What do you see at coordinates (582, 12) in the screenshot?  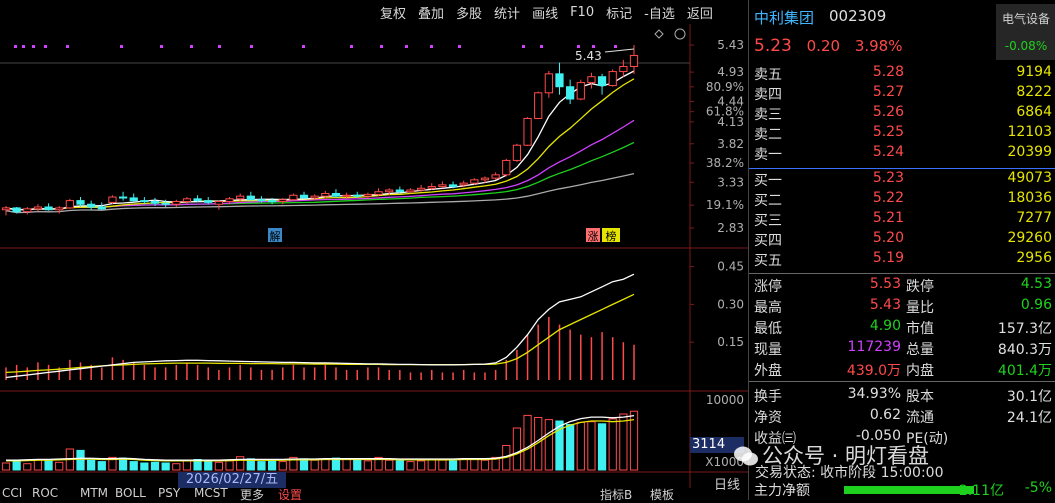 I see `toolbar-f10: F10` at bounding box center [582, 12].